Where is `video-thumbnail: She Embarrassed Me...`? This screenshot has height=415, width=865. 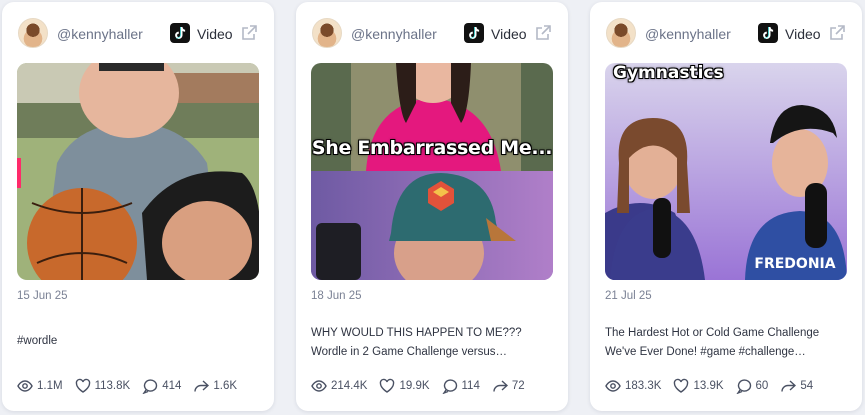
video-thumbnail: She Embarrassed Me... is located at coordinates (432, 171).